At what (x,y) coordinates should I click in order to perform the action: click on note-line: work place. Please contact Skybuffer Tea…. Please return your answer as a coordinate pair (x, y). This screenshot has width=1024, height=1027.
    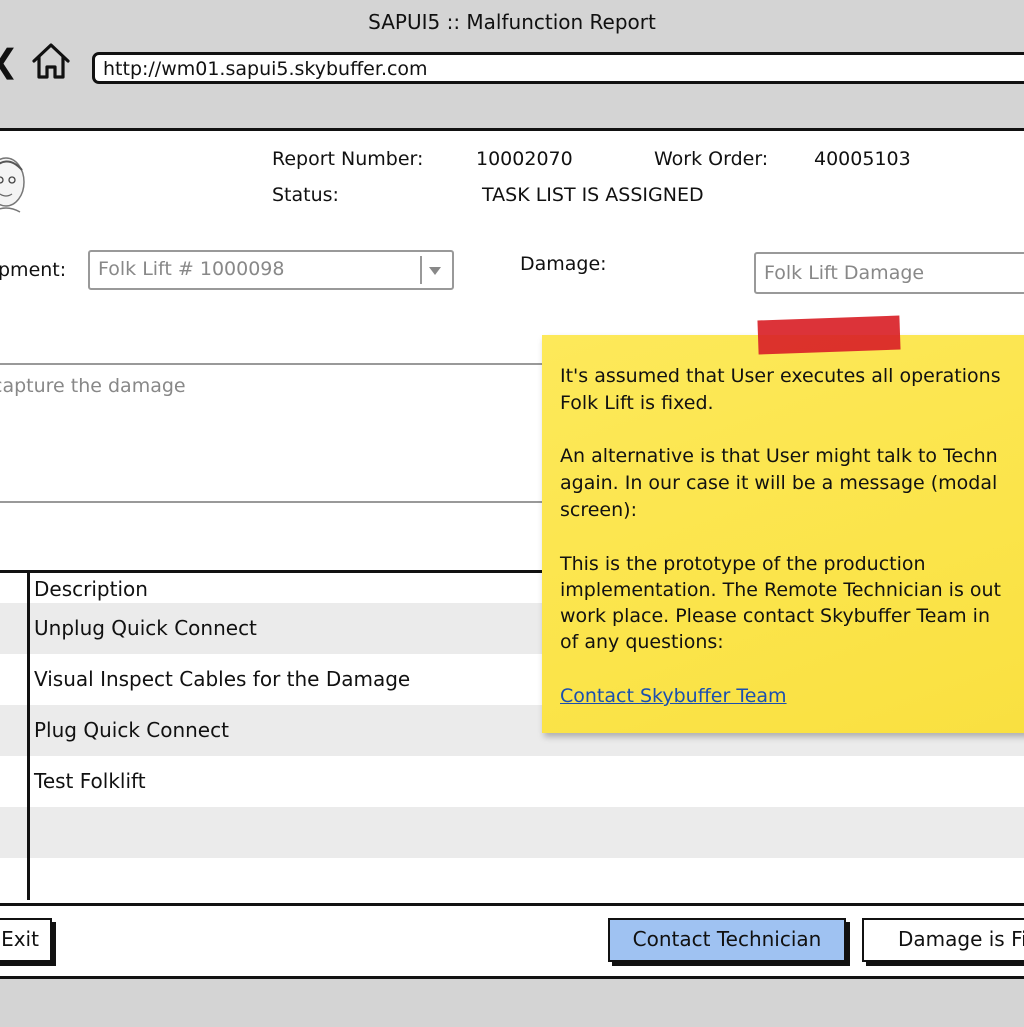
    Looking at the image, I should click on (775, 616).